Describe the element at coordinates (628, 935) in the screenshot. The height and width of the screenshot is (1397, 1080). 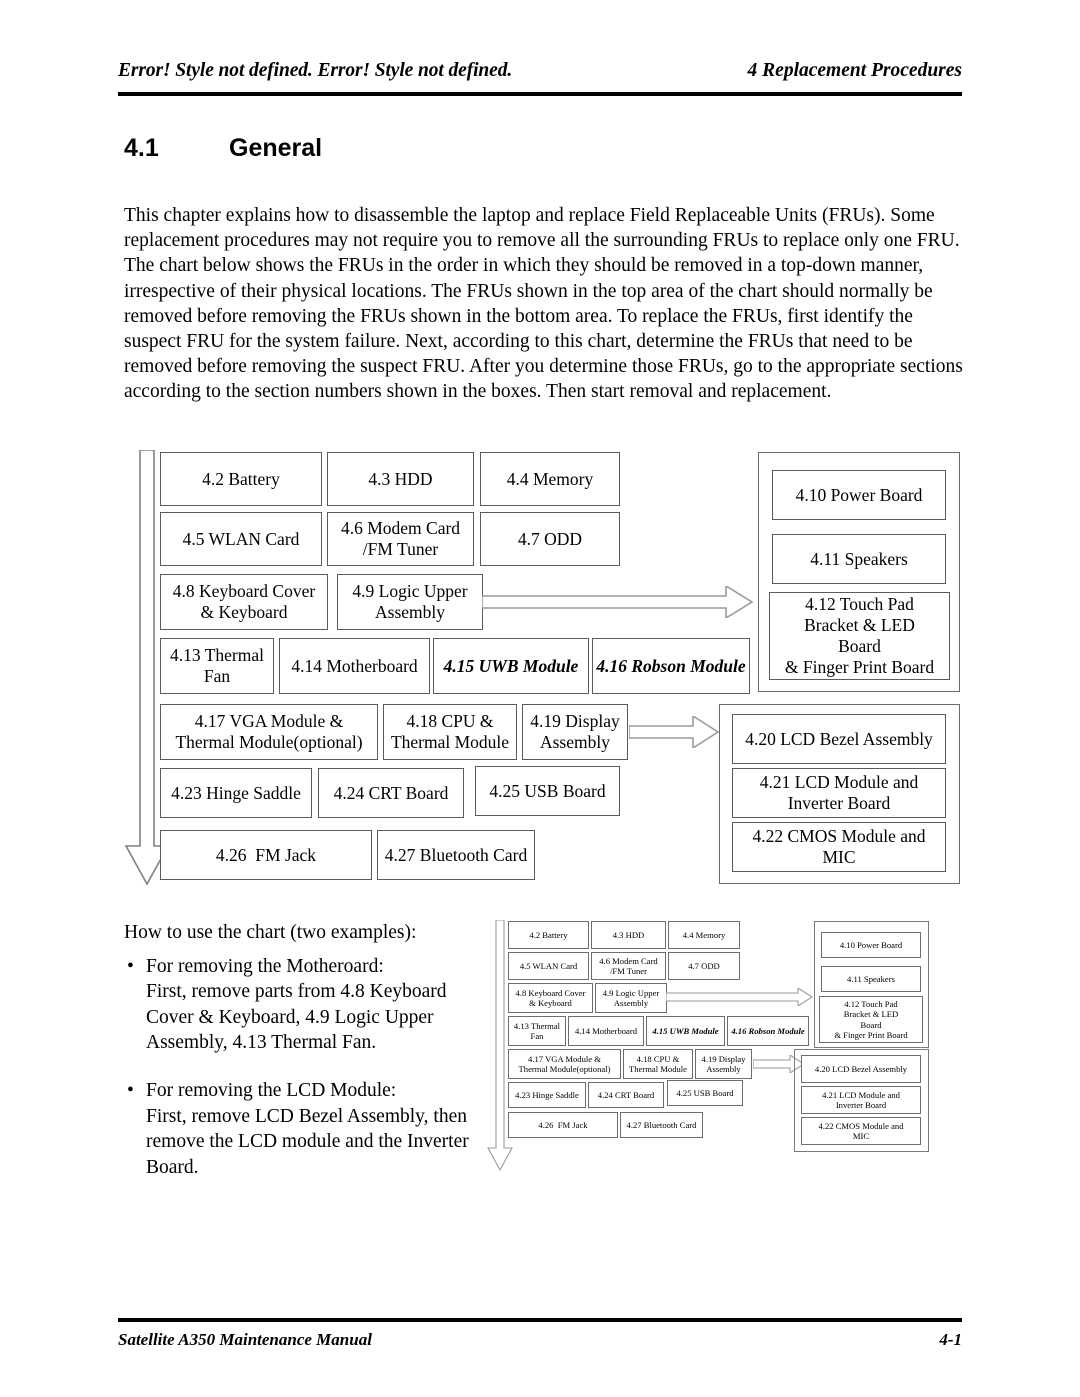
I see `thumb-box-4-3-hdd: 4.3 HDD` at that location.